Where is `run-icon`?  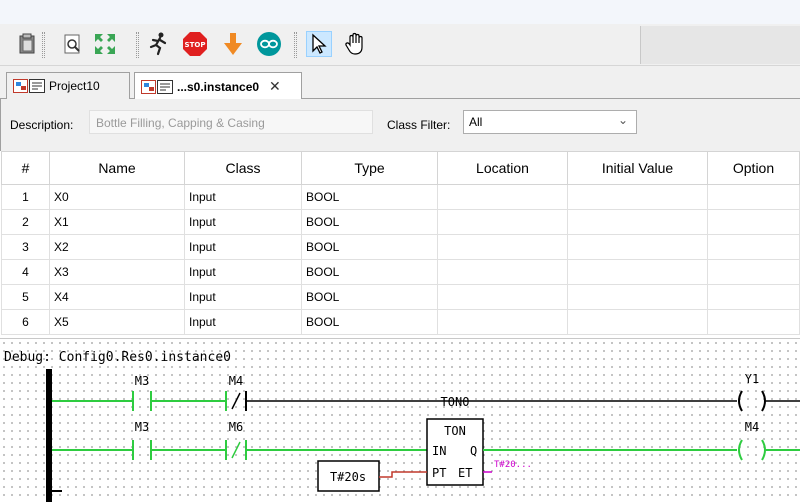 run-icon is located at coordinates (159, 44).